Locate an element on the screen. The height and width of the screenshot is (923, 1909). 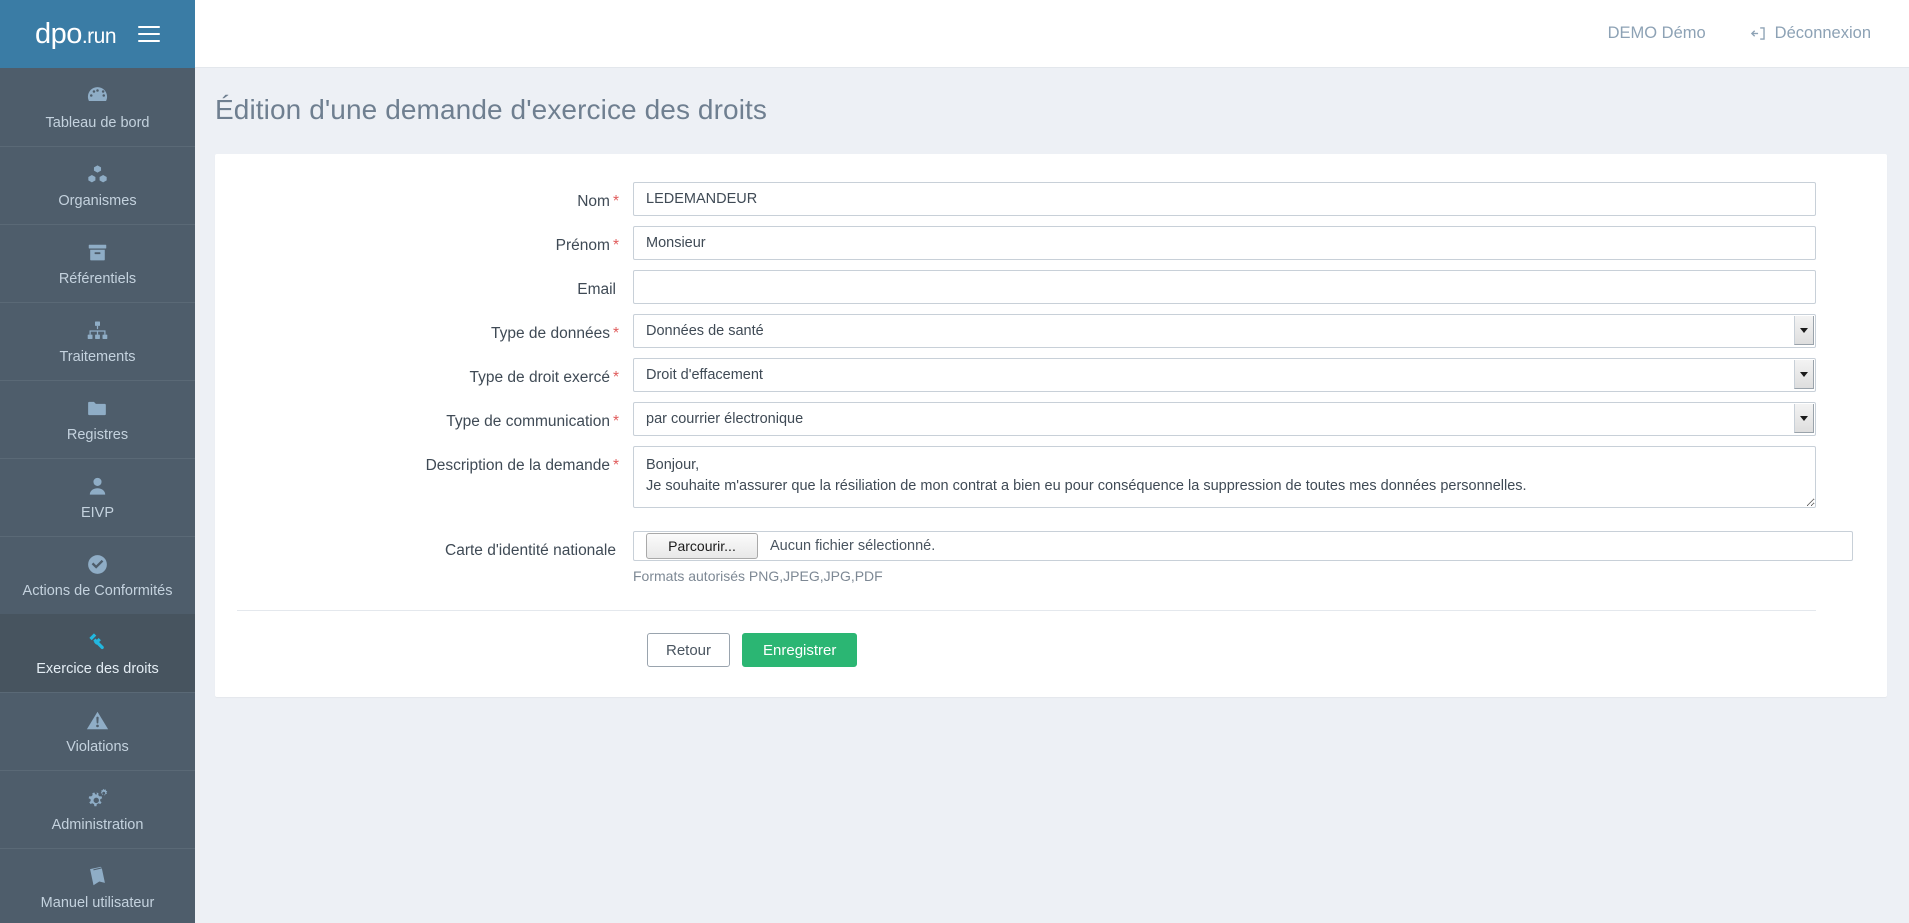
sidebar-item-violations: Violations is located at coordinates (97, 731).